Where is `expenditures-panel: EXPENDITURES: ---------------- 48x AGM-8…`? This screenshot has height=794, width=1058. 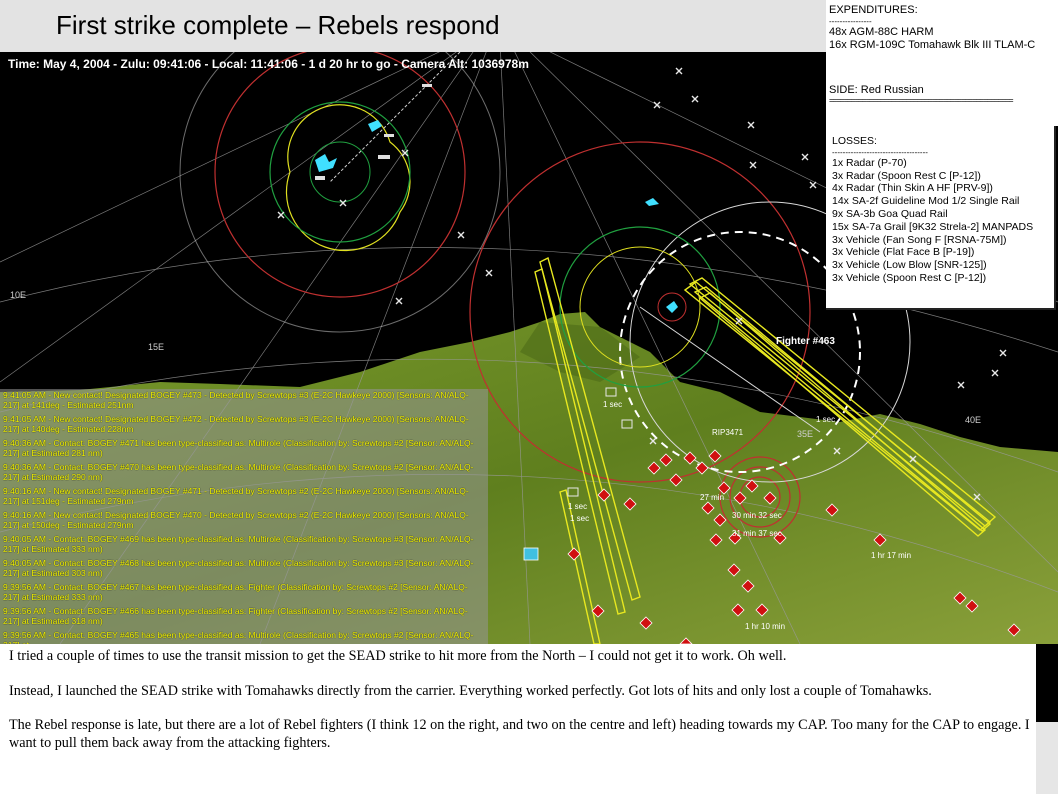 expenditures-panel: EXPENDITURES: ---------------- 48x AGM-8… is located at coordinates (942, 63).